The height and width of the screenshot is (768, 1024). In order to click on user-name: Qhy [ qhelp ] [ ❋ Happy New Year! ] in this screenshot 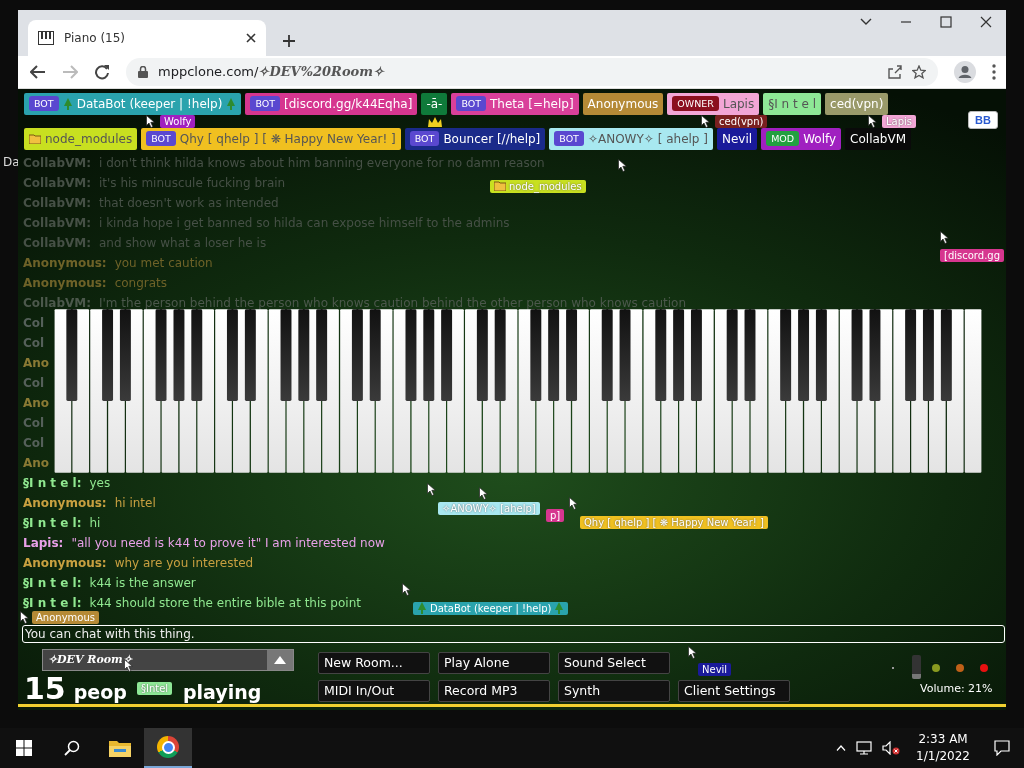, I will do `click(287, 138)`.